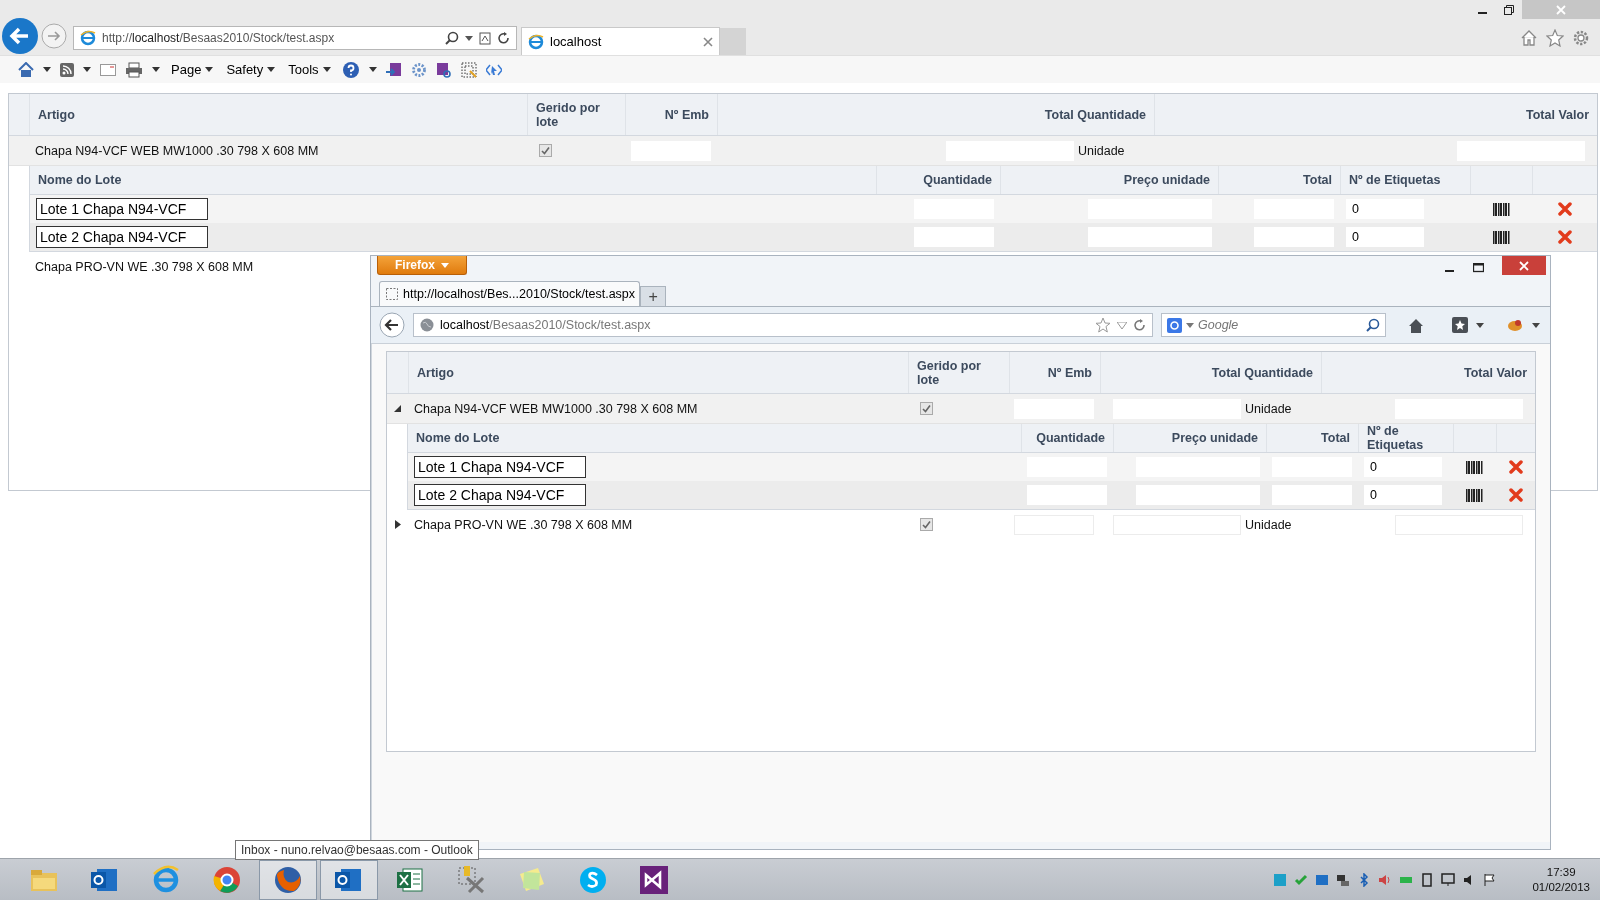 This screenshot has width=1600, height=900. What do you see at coordinates (1524, 265) in the screenshot?
I see `close-button` at bounding box center [1524, 265].